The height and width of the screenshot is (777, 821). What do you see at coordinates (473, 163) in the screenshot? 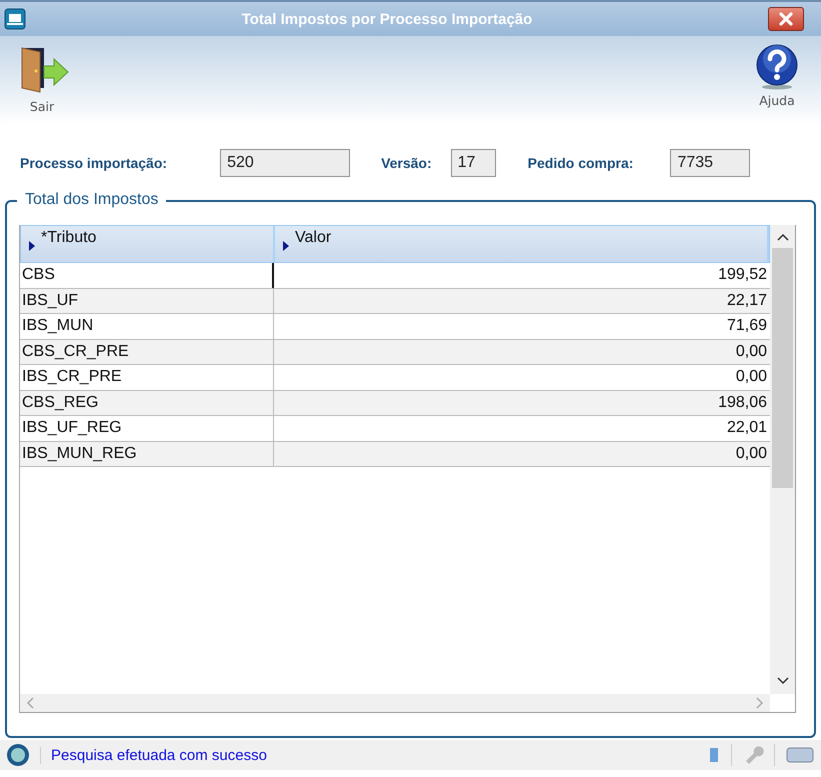
I see `text-field: 17` at bounding box center [473, 163].